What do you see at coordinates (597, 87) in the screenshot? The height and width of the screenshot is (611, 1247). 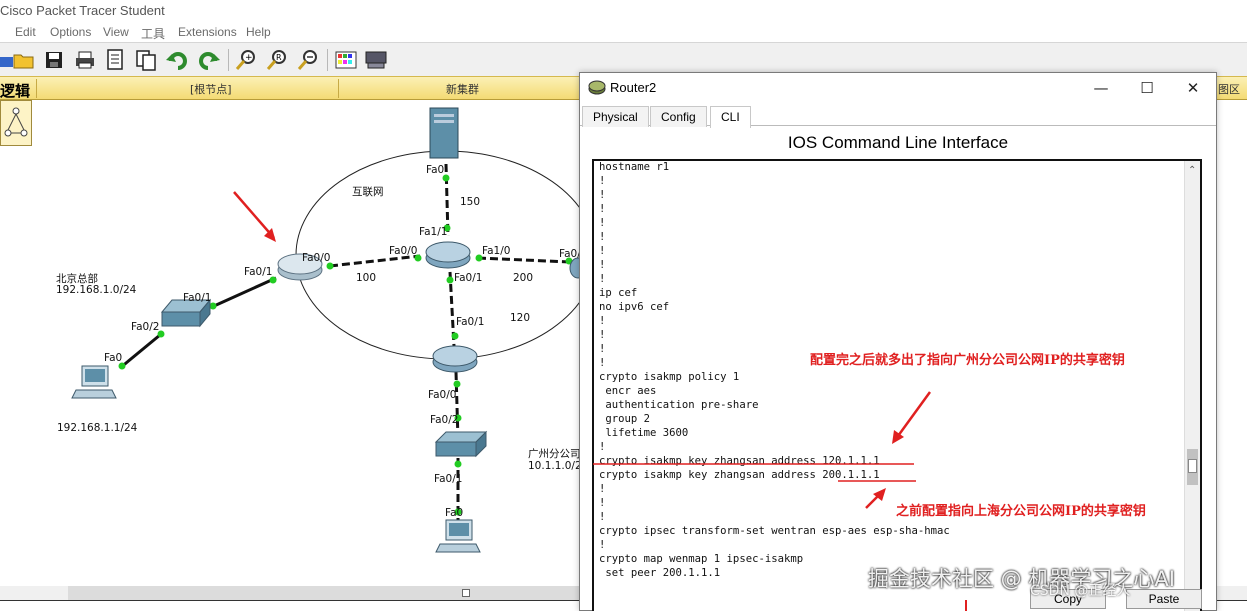 I see `router-app-icon` at bounding box center [597, 87].